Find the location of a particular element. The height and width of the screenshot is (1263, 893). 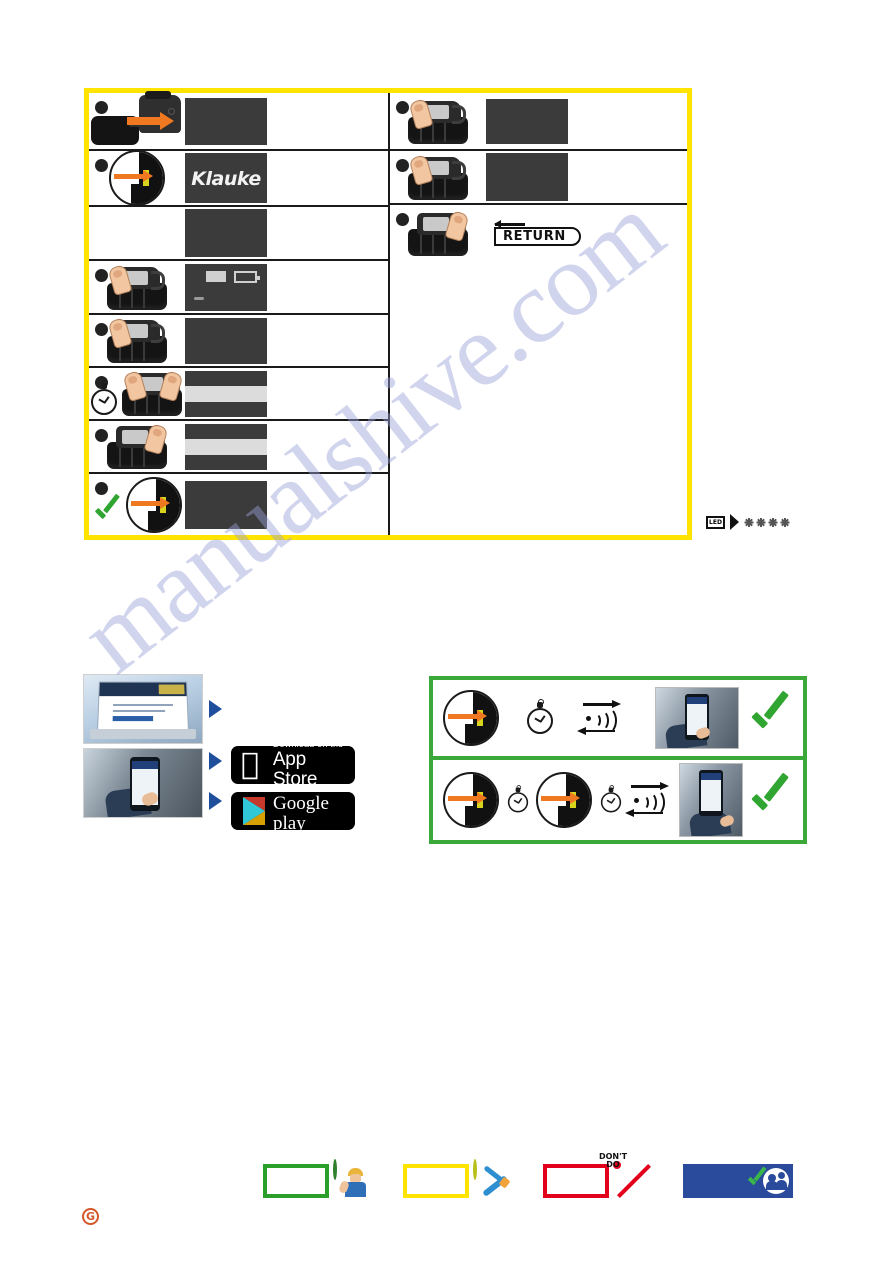

publisher-logo: G is located at coordinates (90, 1216).